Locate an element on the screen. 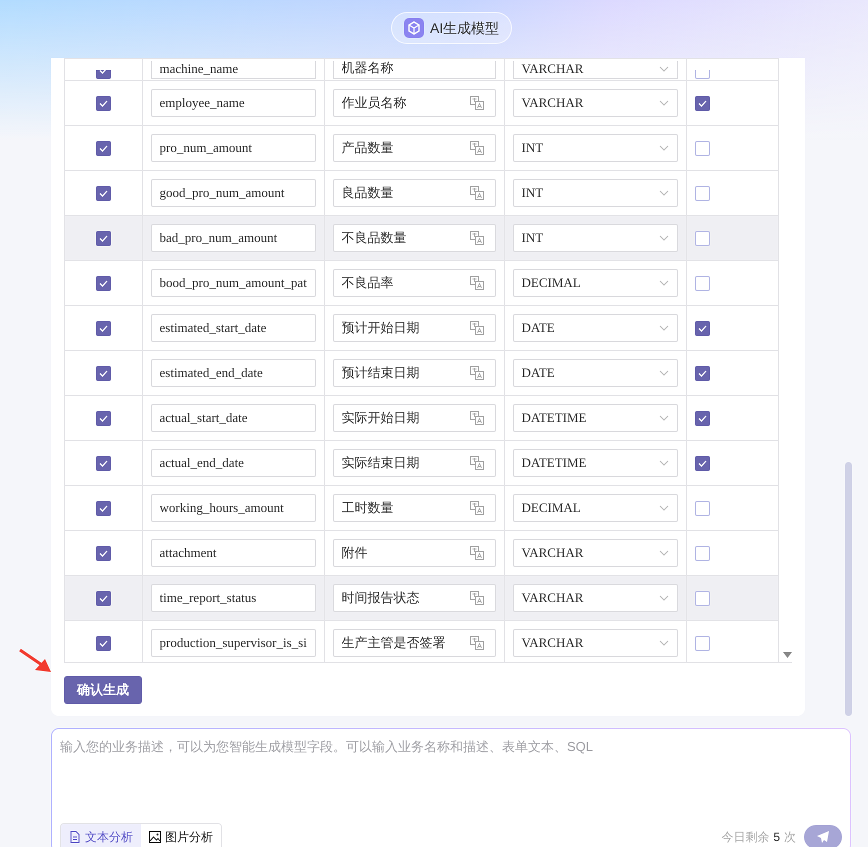 This screenshot has height=847, width=868. send-button is located at coordinates (823, 836).